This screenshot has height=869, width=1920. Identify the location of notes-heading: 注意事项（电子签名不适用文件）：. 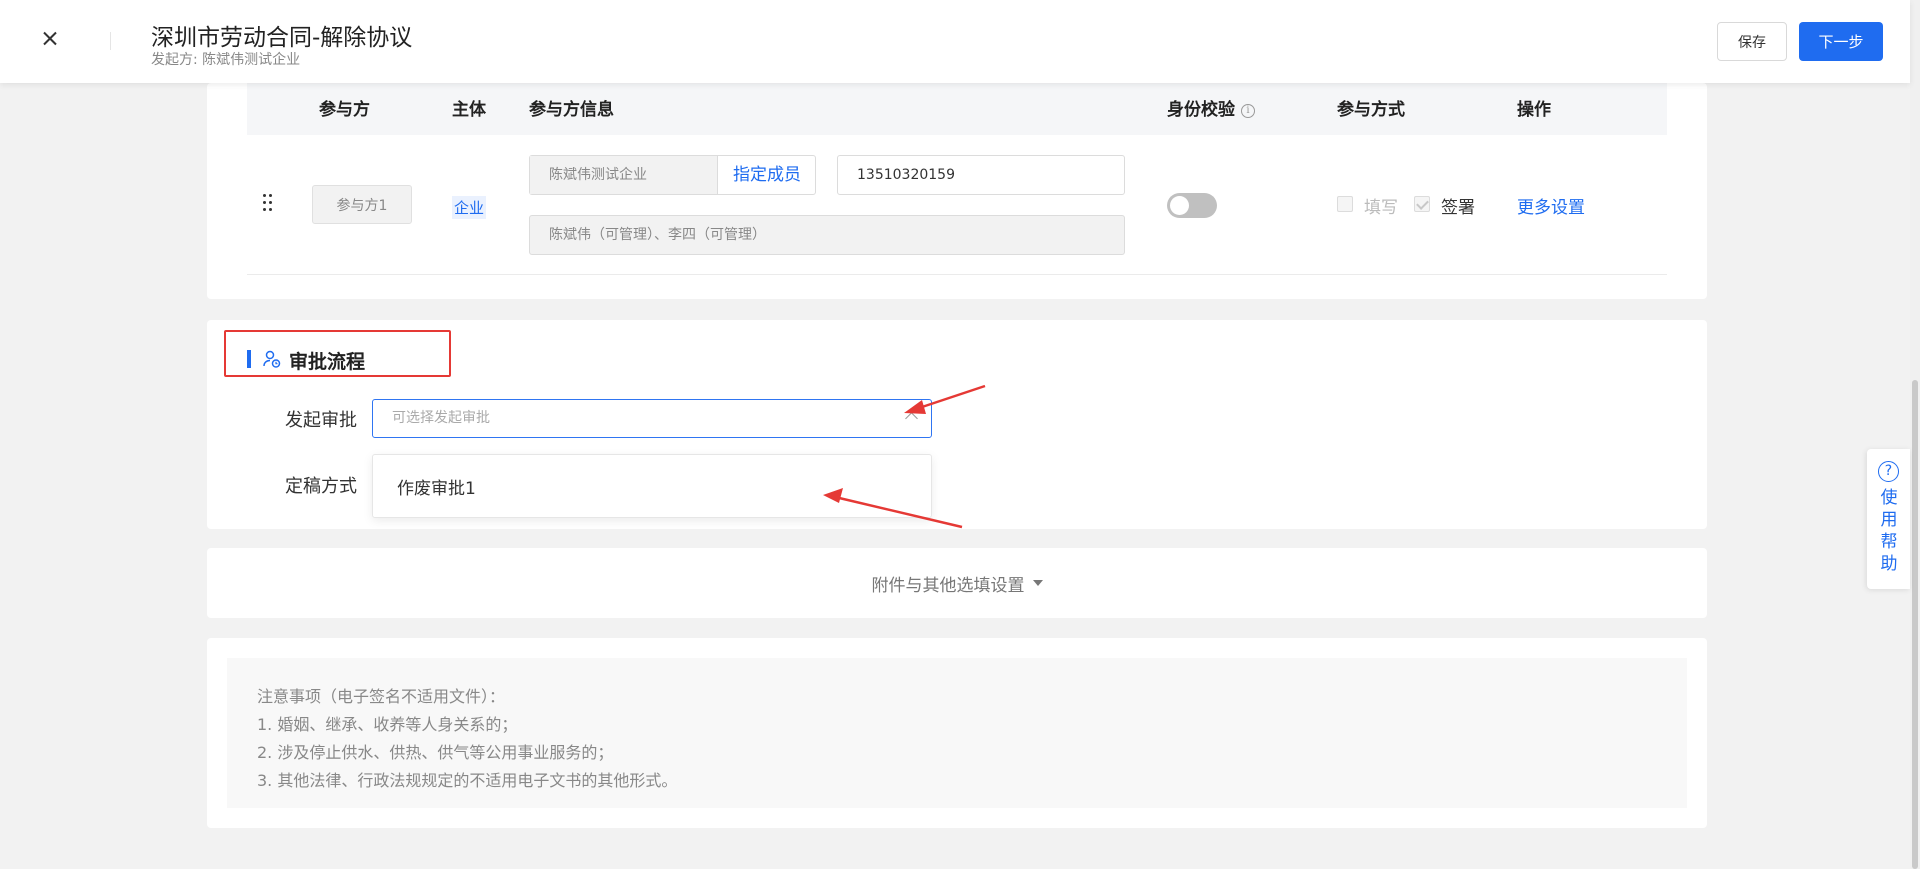
(381, 696).